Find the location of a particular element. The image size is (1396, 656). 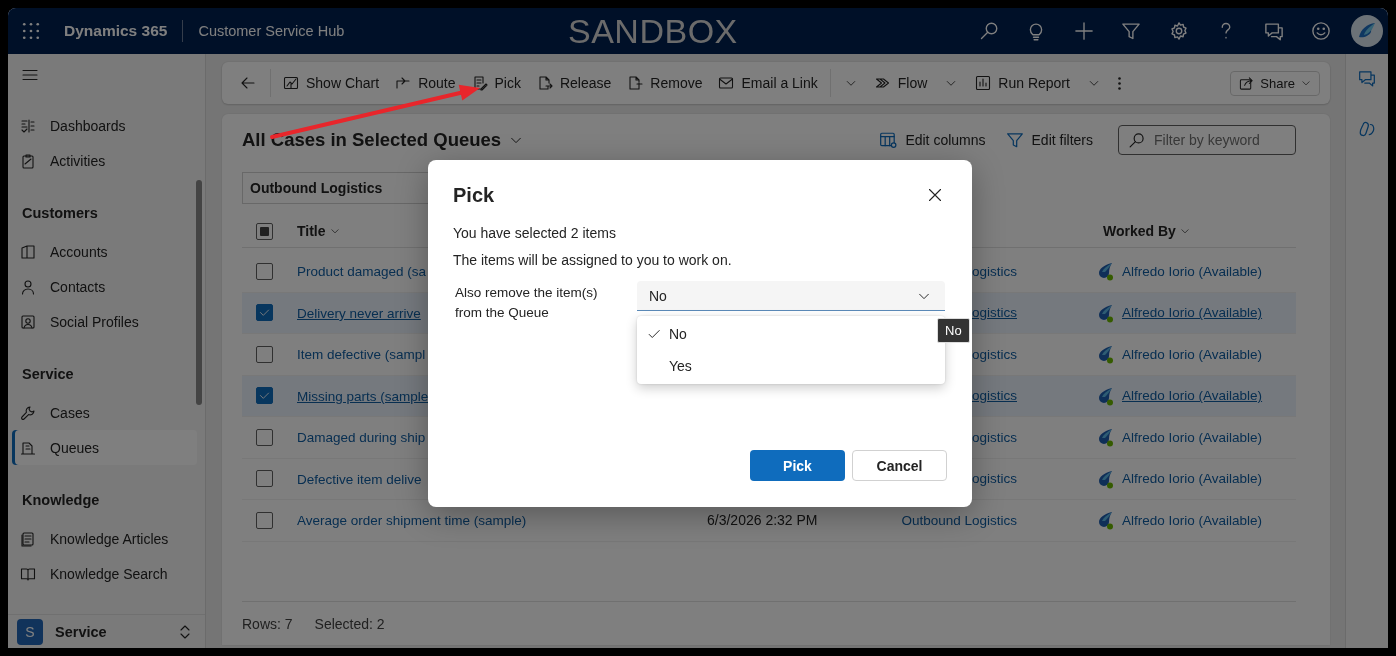

tooltip: No is located at coordinates (953, 330).